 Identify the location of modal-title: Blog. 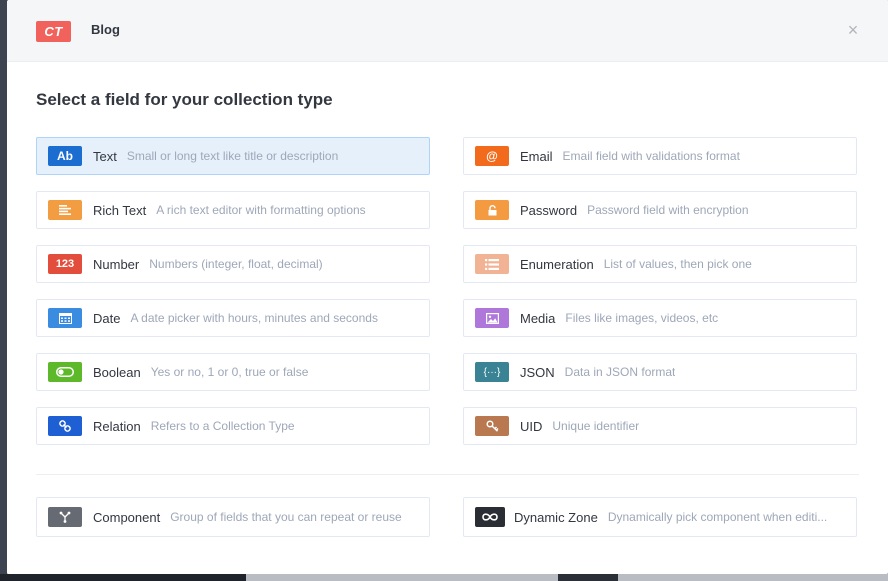
(105, 29).